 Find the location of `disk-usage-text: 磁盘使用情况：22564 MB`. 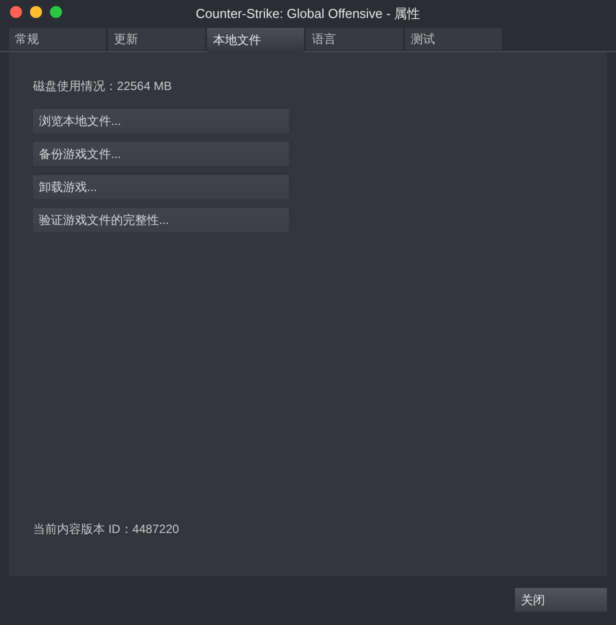

disk-usage-text: 磁盘使用情况：22564 MB is located at coordinates (103, 86).